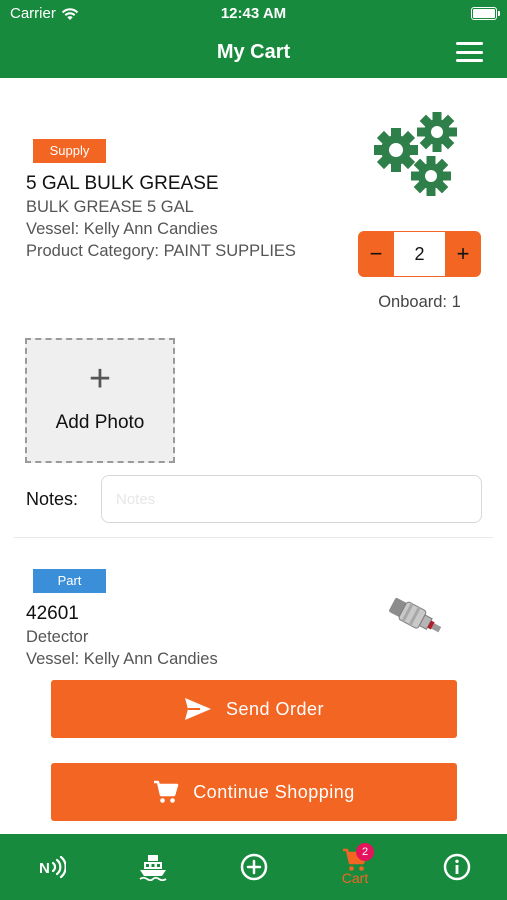 The width and height of the screenshot is (507, 900). I want to click on cart-count-badge: 2, so click(365, 852).